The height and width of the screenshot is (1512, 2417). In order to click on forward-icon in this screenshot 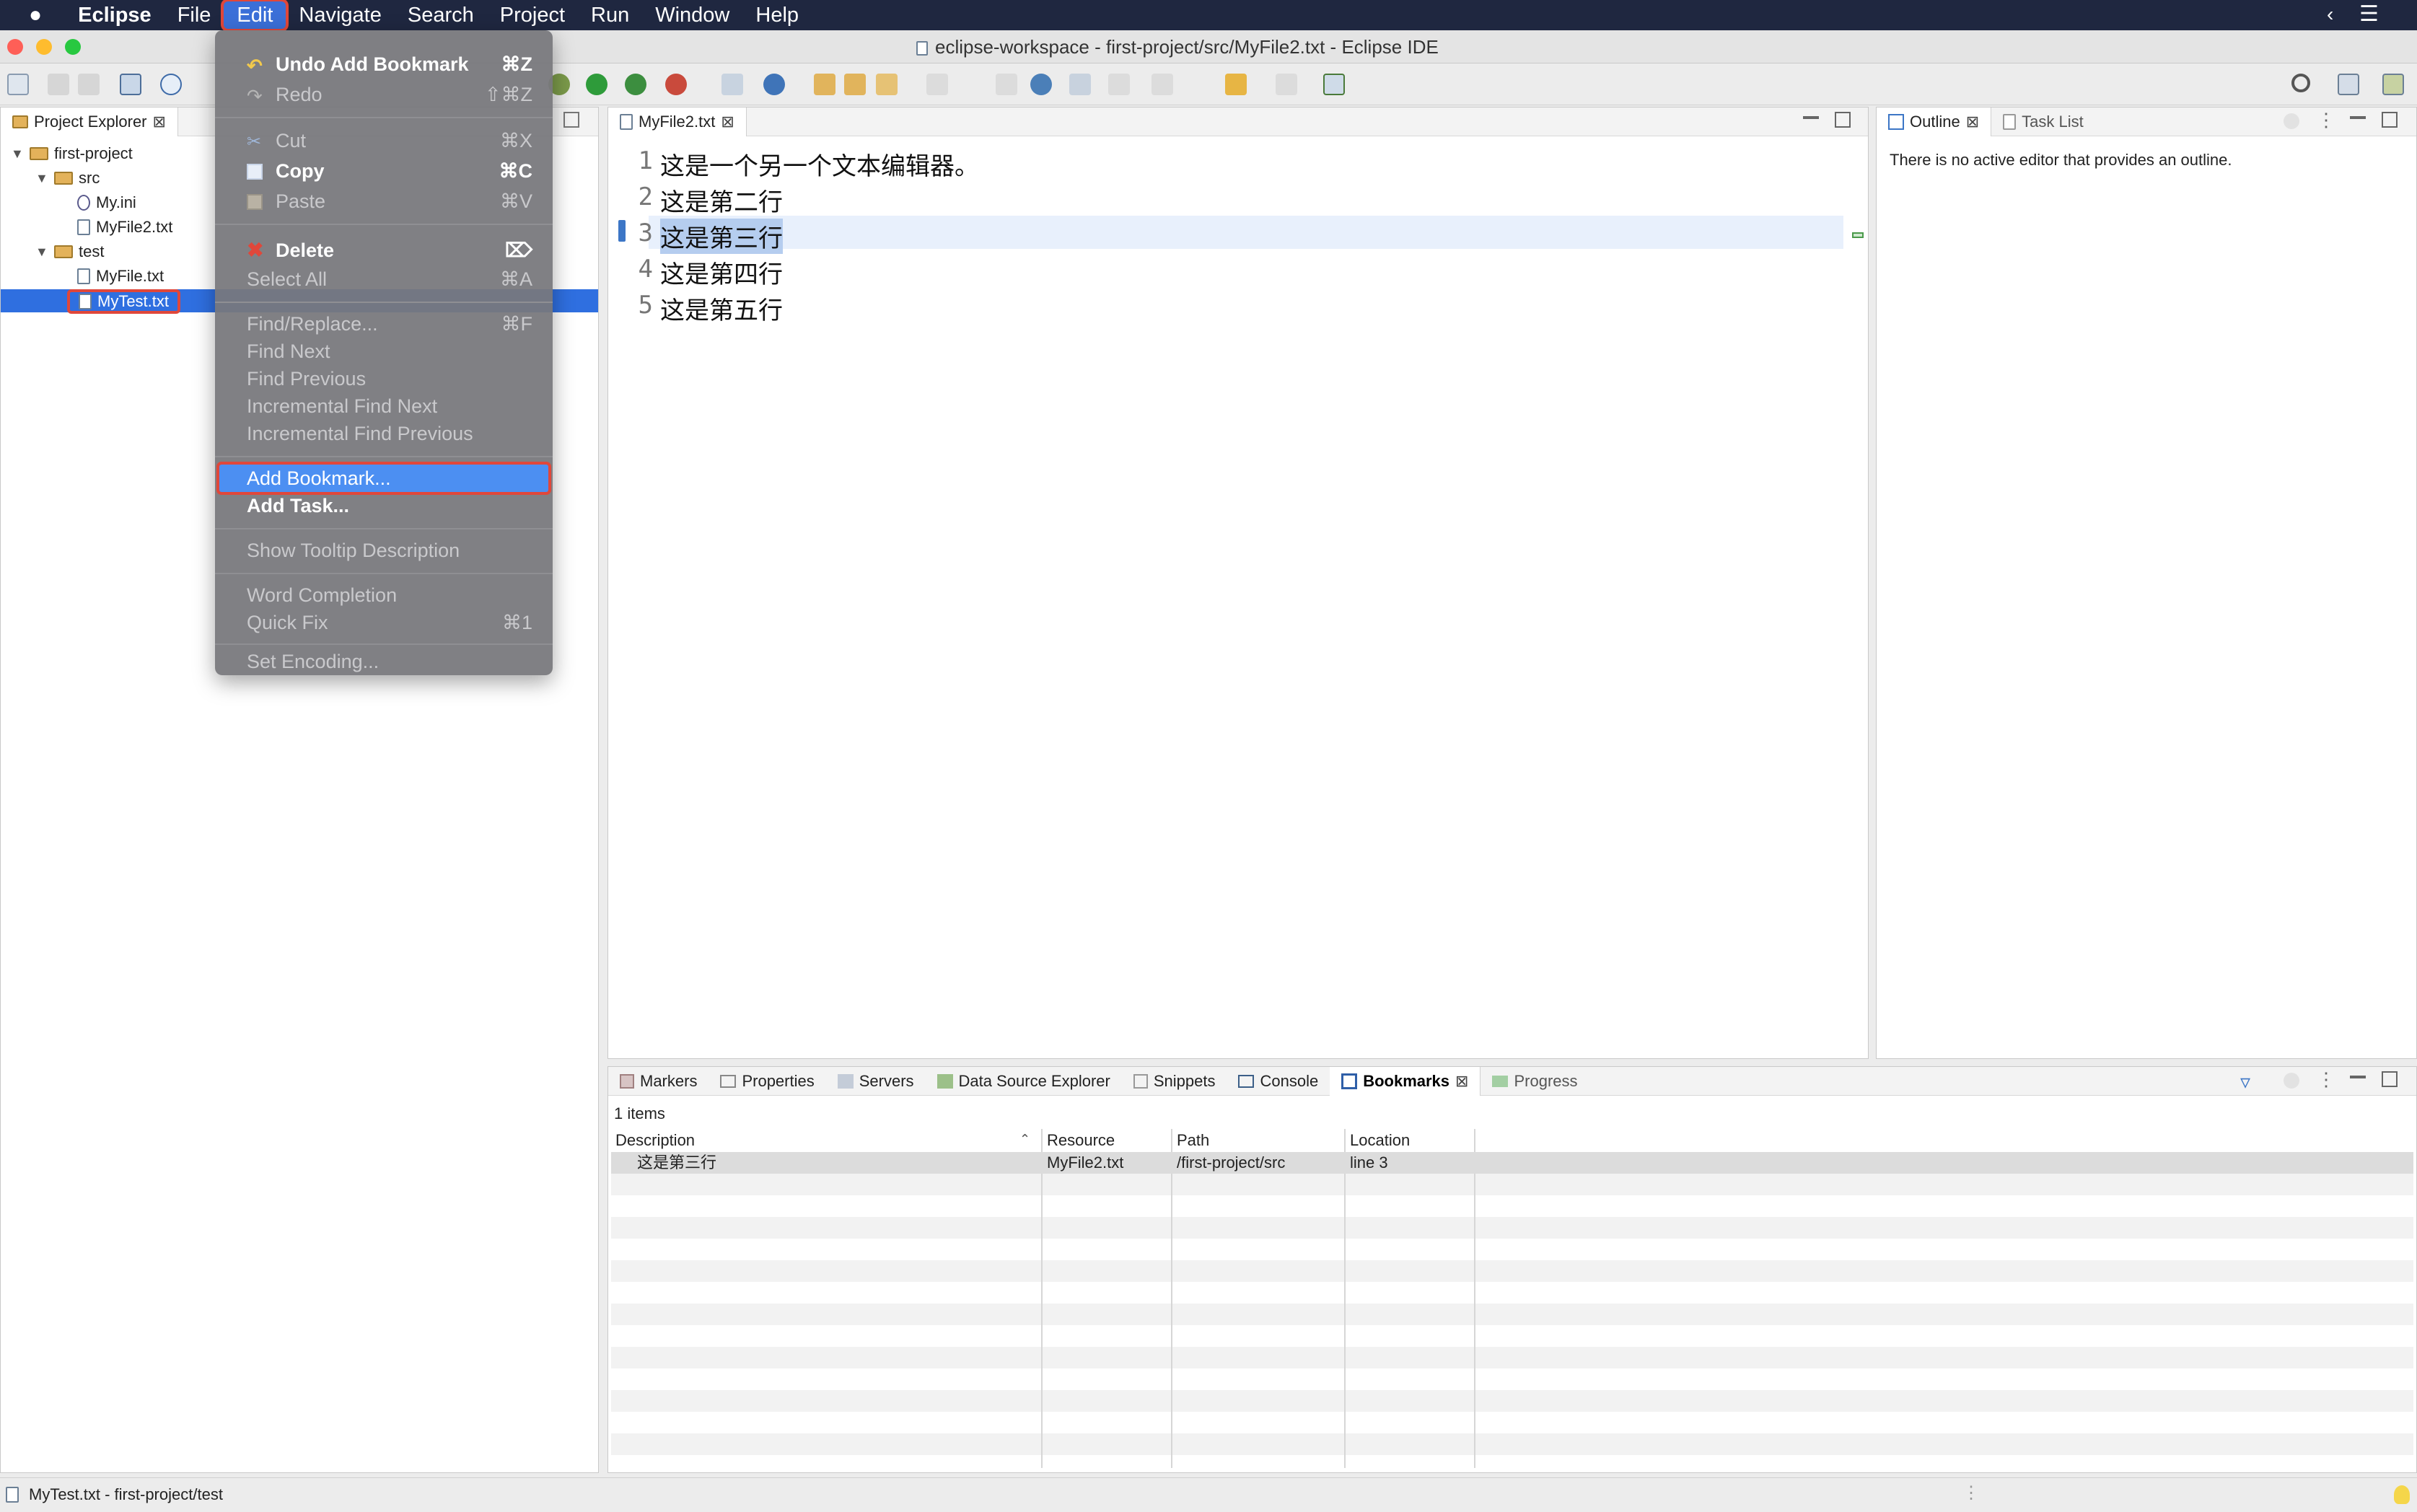, I will do `click(1287, 84)`.